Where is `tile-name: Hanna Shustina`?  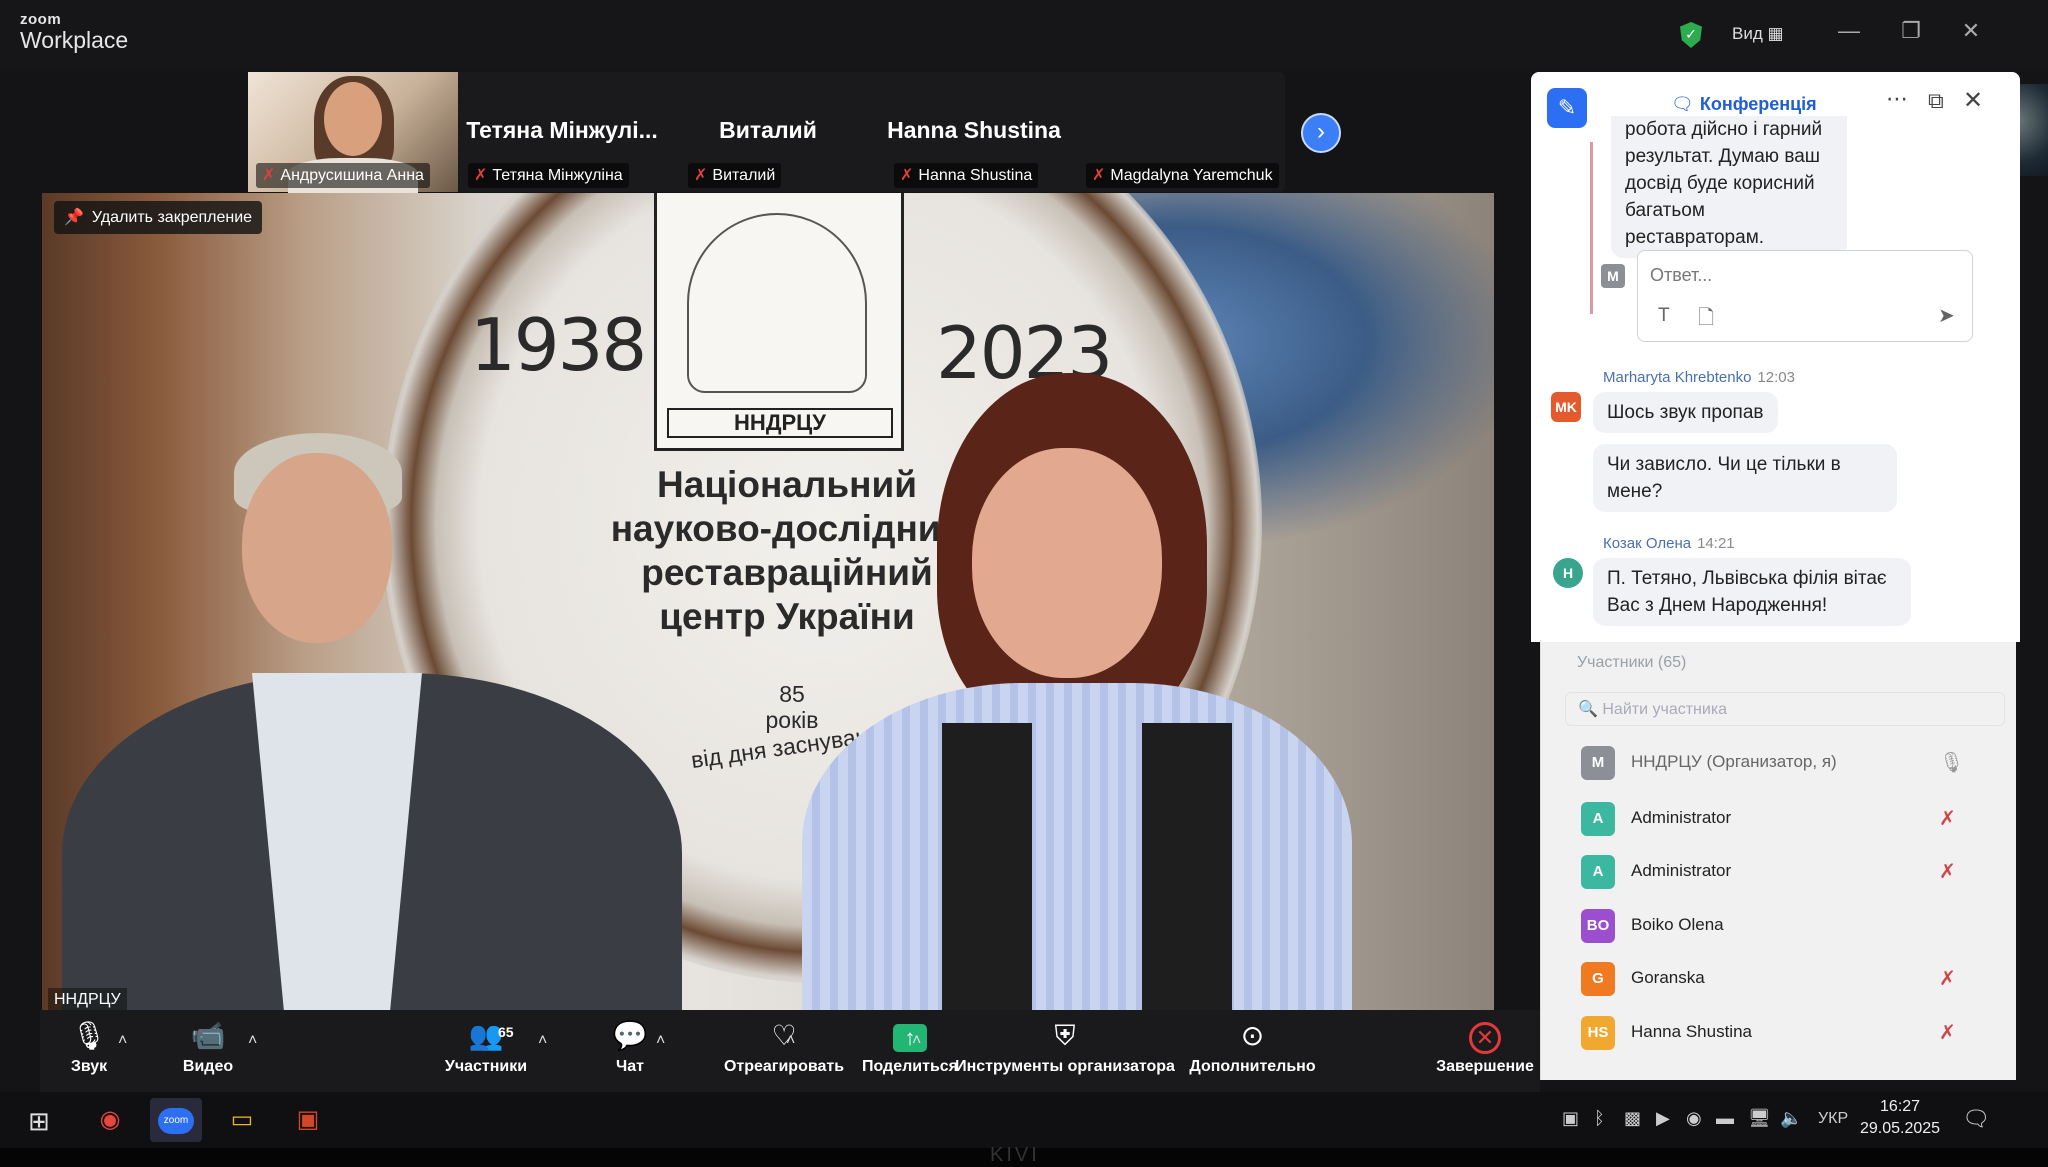 tile-name: Hanna Shustina is located at coordinates (974, 130).